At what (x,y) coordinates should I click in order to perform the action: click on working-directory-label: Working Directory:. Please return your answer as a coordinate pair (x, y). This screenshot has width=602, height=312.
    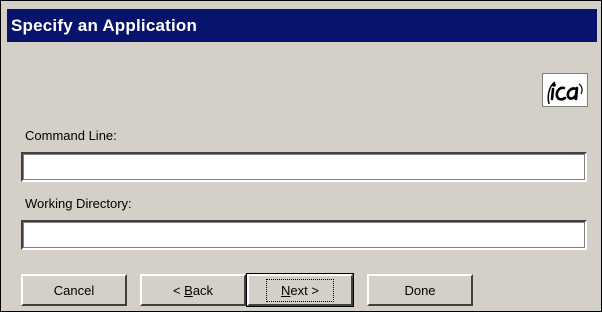
    Looking at the image, I should click on (78, 203).